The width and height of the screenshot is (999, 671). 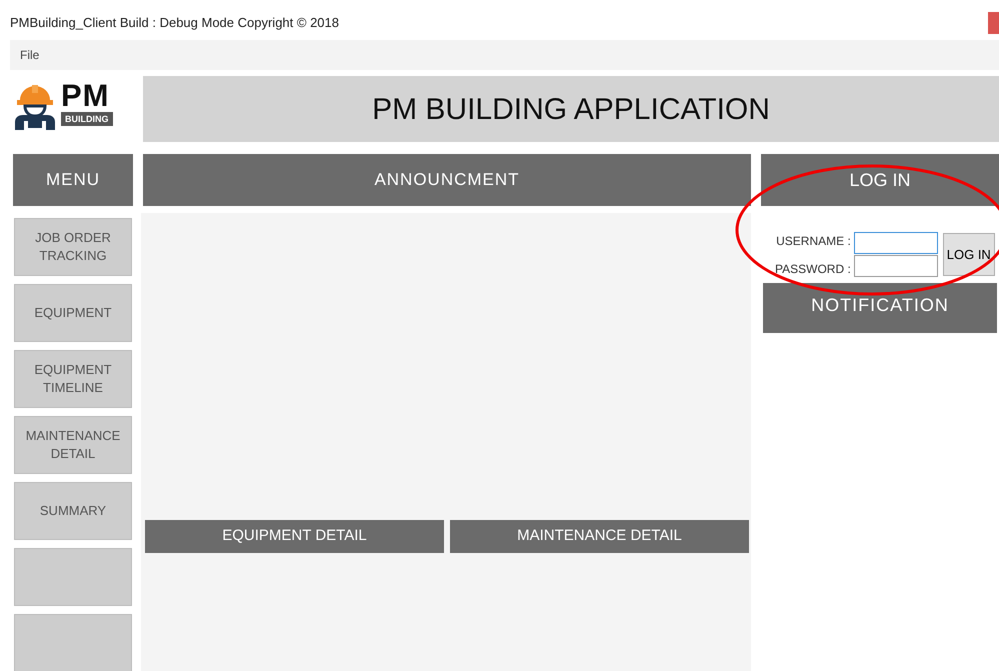 What do you see at coordinates (813, 241) in the screenshot?
I see `username-label: USERNAME :` at bounding box center [813, 241].